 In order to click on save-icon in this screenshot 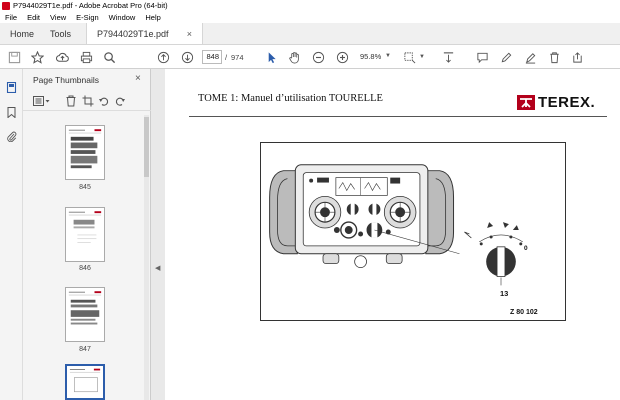, I will do `click(14, 57)`.